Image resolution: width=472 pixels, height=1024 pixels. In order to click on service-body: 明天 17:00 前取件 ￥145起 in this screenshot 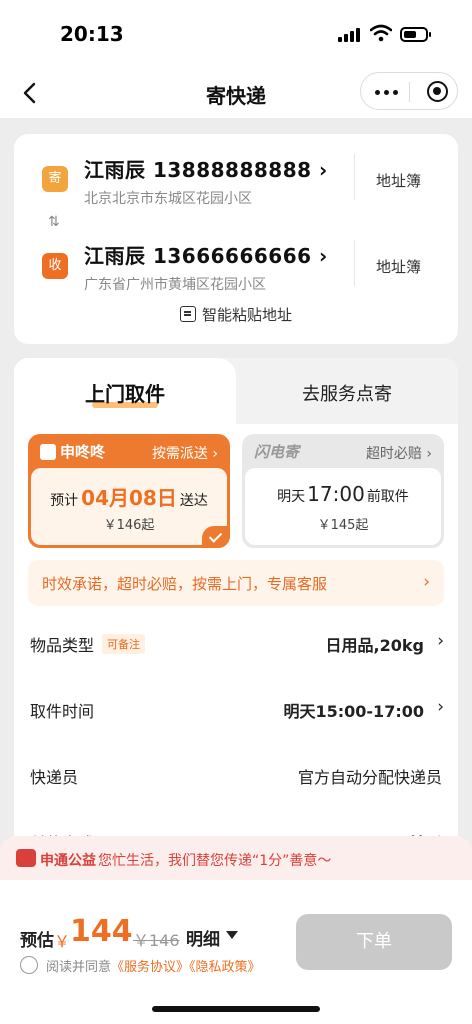, I will do `click(343, 506)`.